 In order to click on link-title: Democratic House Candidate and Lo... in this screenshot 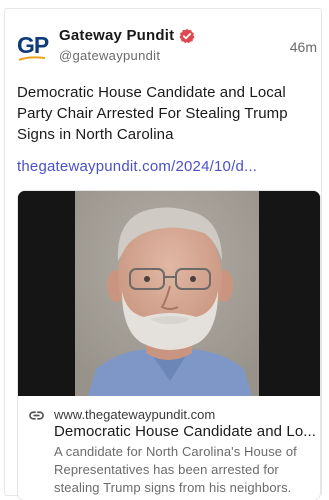, I will do `click(185, 431)`.